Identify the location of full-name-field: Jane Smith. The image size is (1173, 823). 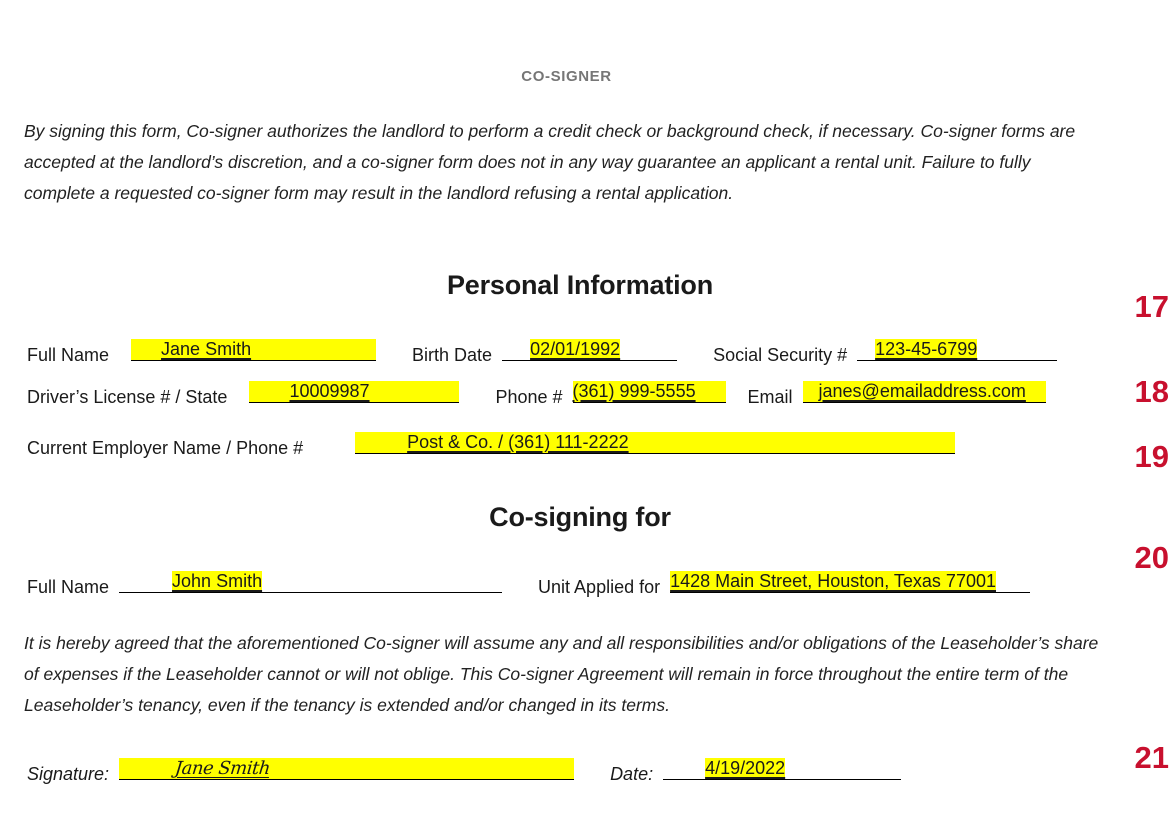
(254, 350).